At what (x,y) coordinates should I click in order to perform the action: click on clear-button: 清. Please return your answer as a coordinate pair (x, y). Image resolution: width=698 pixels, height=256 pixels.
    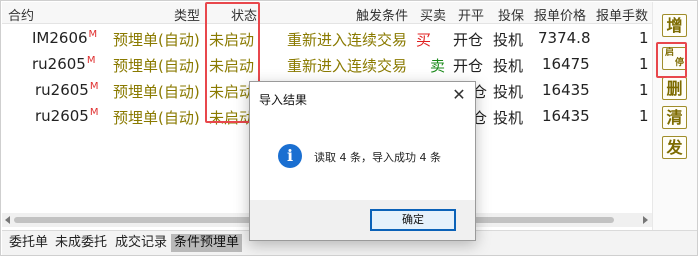
    Looking at the image, I should click on (674, 117).